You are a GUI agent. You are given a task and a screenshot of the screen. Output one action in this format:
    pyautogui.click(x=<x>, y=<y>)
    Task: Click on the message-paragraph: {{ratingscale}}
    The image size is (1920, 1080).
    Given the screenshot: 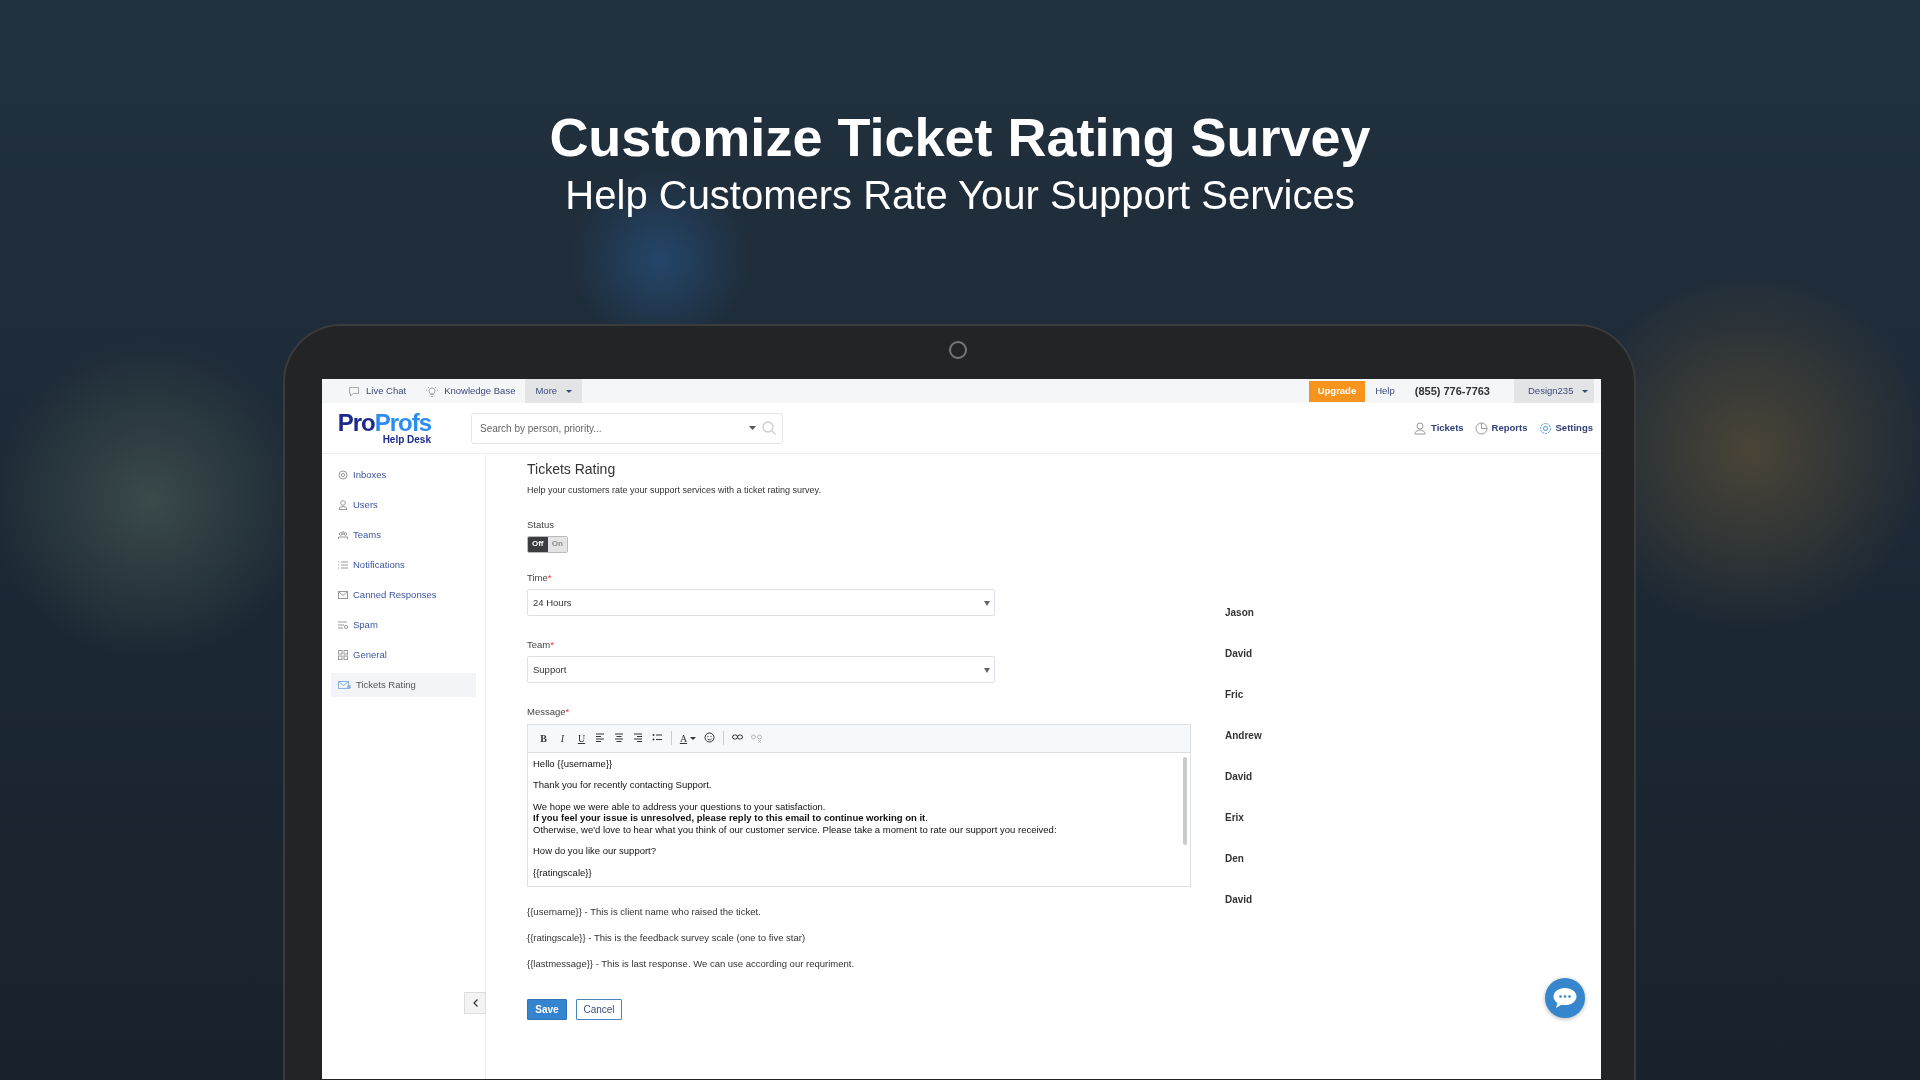 What is the action you would take?
    pyautogui.click(x=563, y=872)
    